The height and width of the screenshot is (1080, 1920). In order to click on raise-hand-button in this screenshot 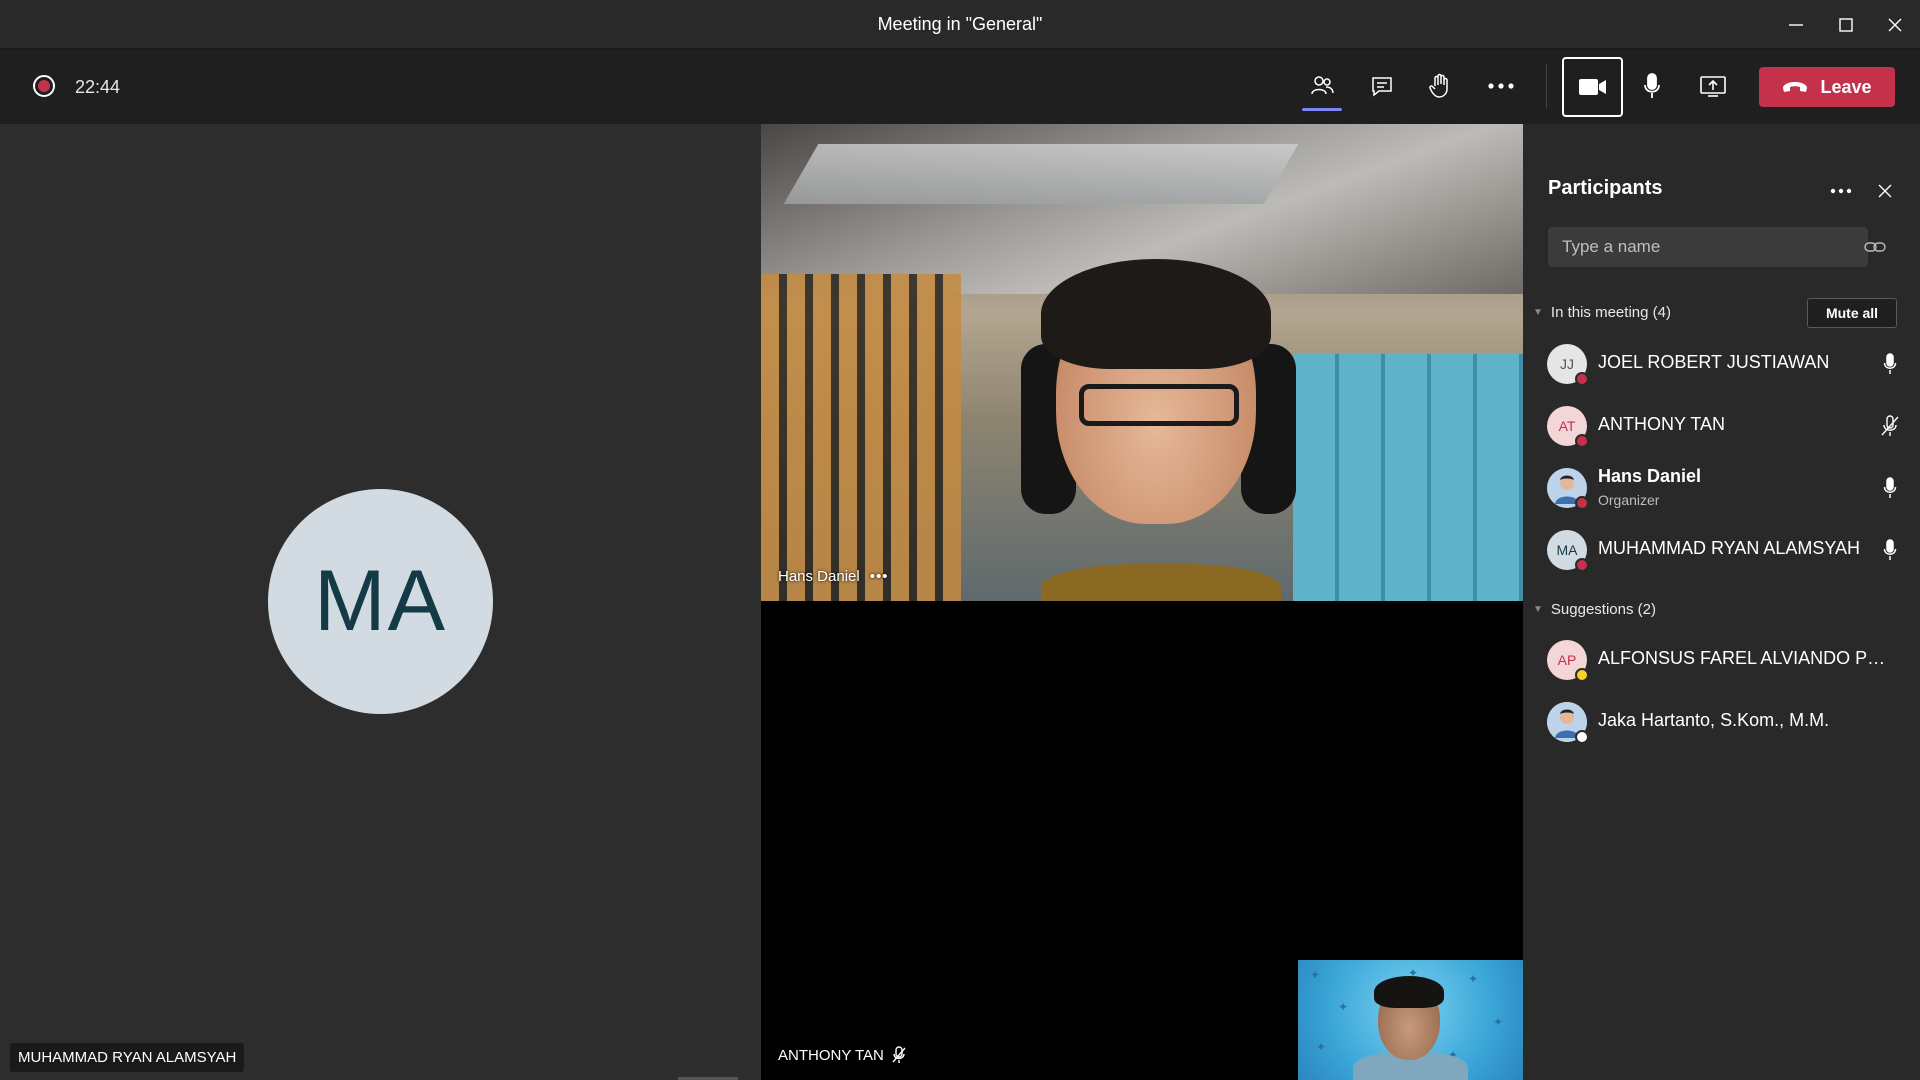, I will do `click(1440, 86)`.